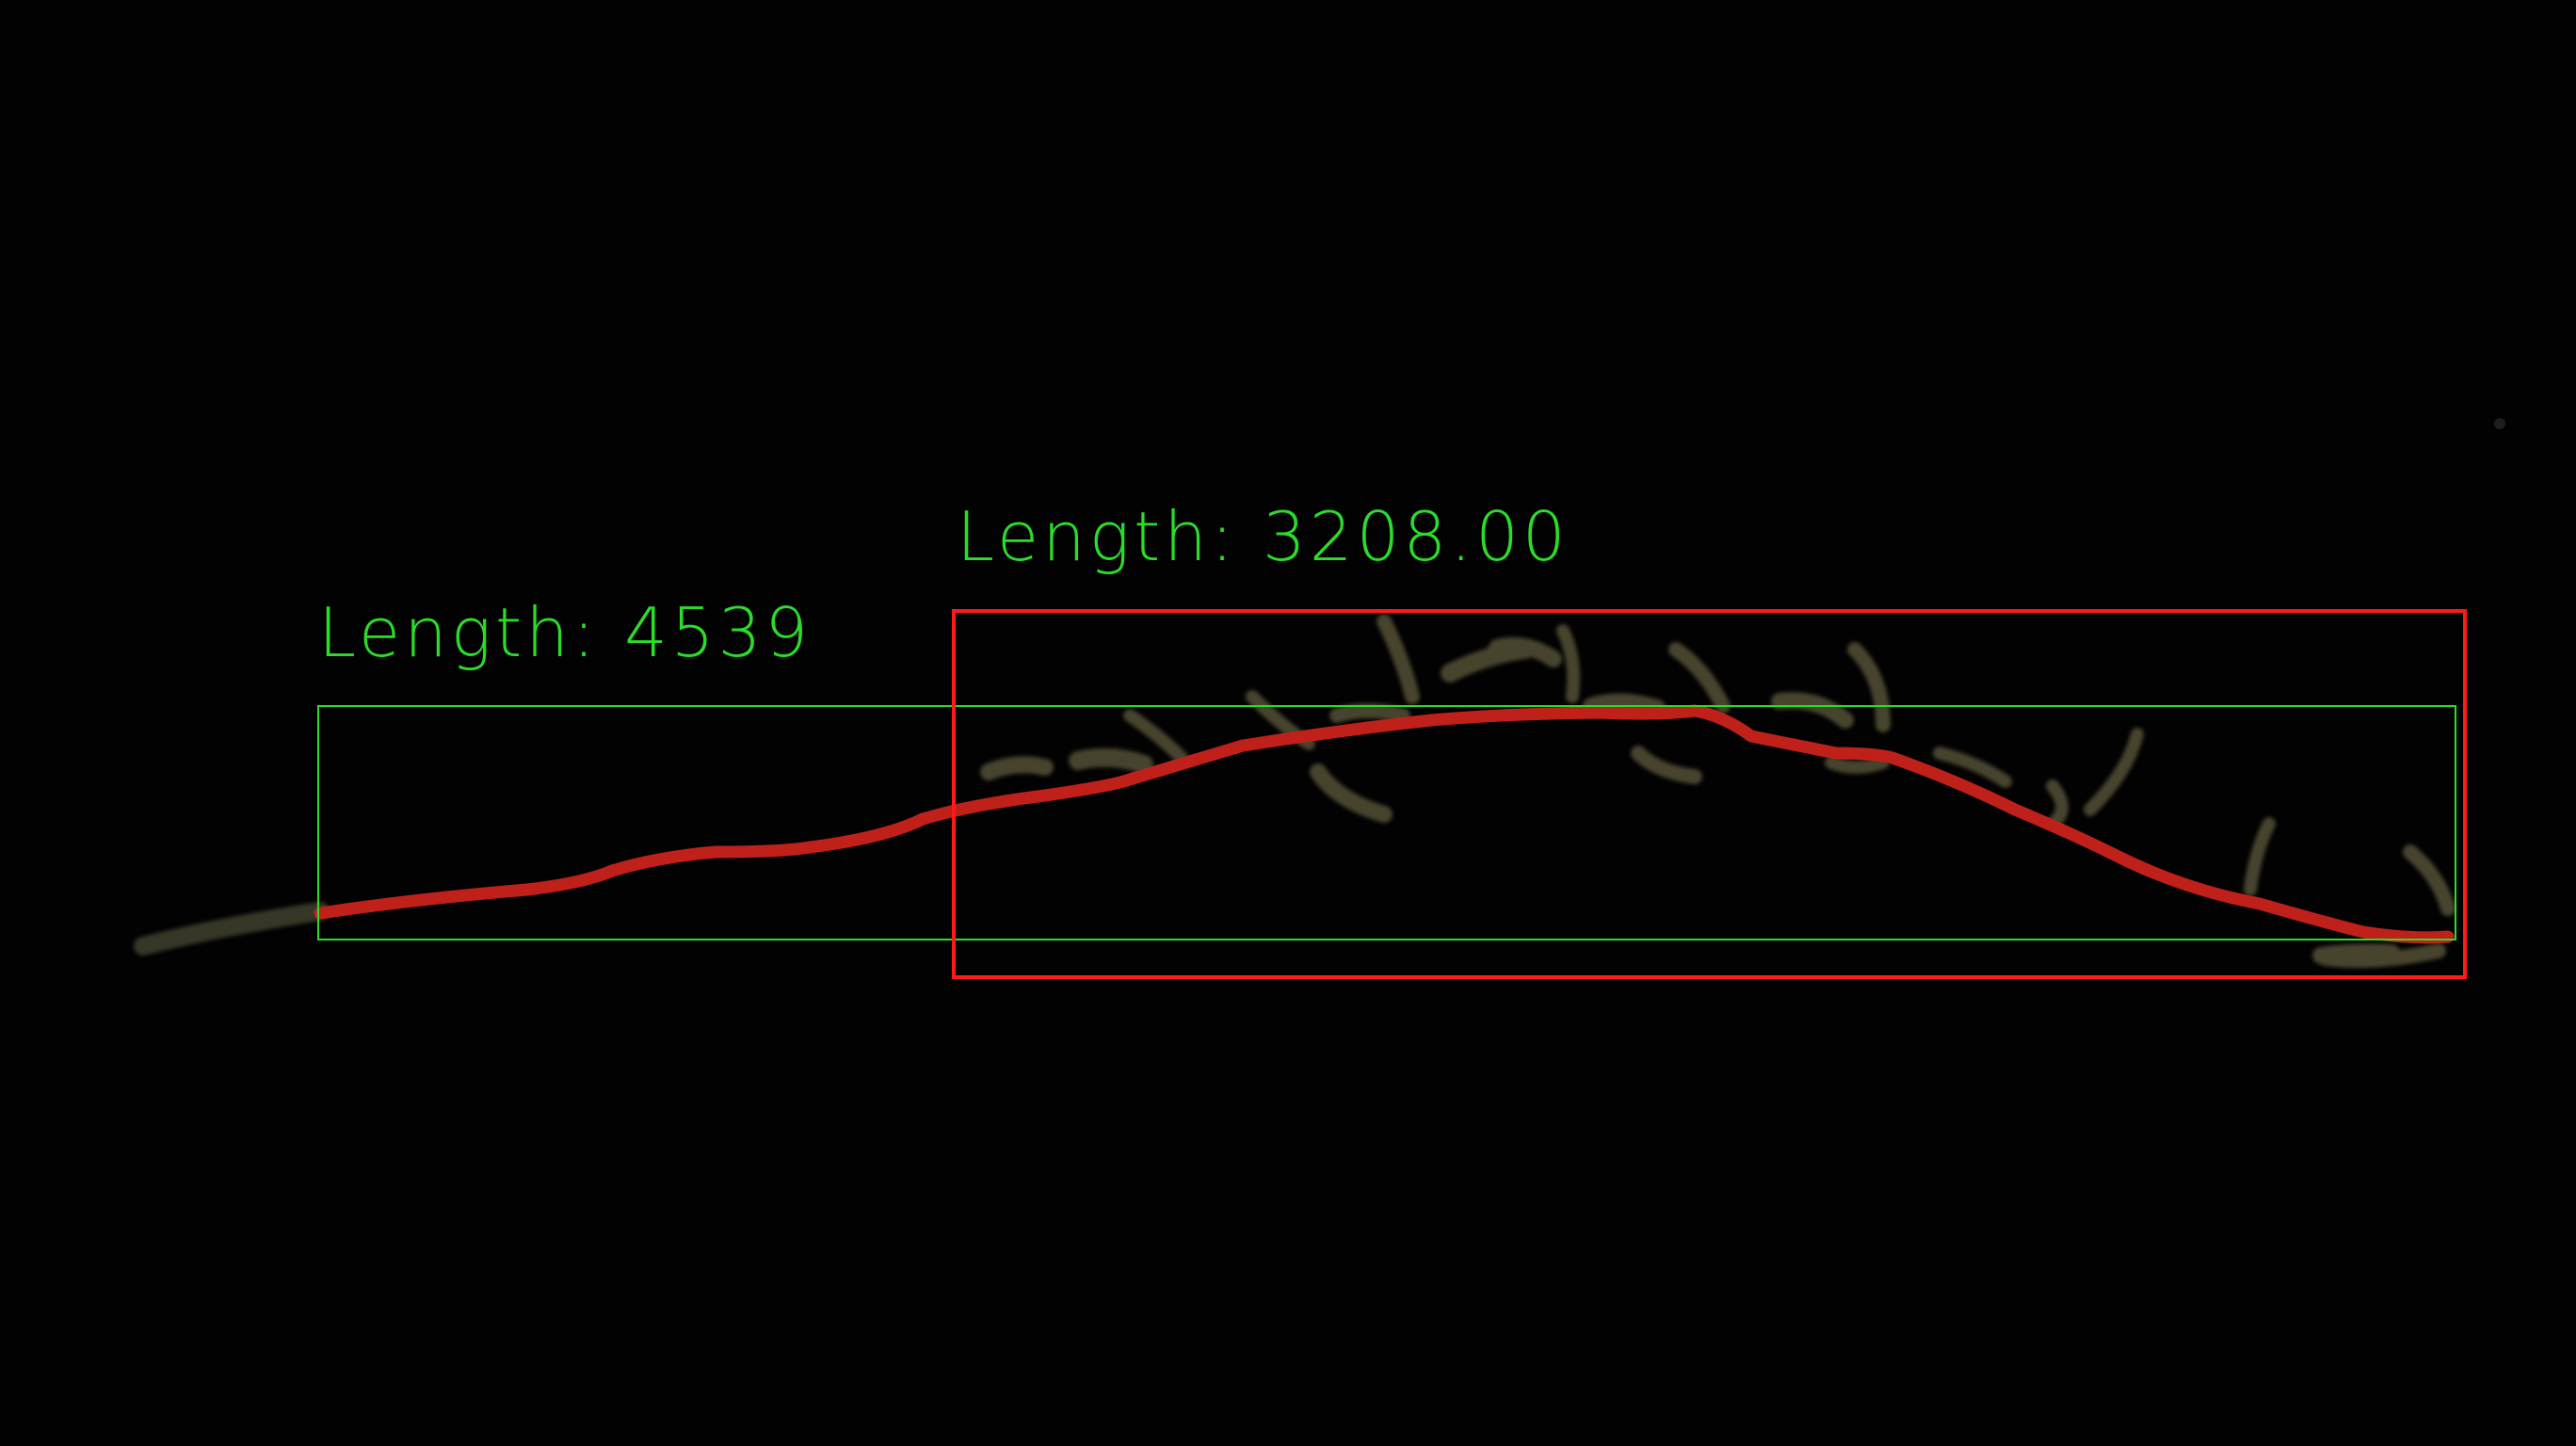 This screenshot has width=2576, height=1446. What do you see at coordinates (2499, 423) in the screenshot?
I see `debris-speck` at bounding box center [2499, 423].